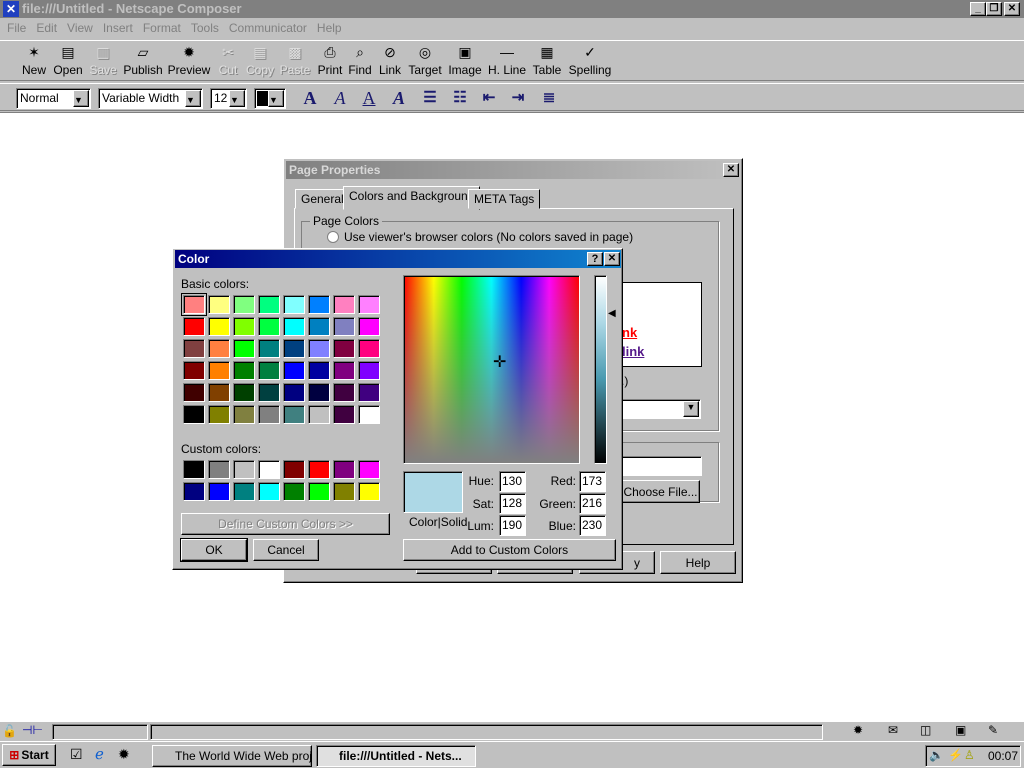 The height and width of the screenshot is (768, 1024). Describe the element at coordinates (9, 731) in the screenshot. I see `security-lock-icon: 🔓` at that location.